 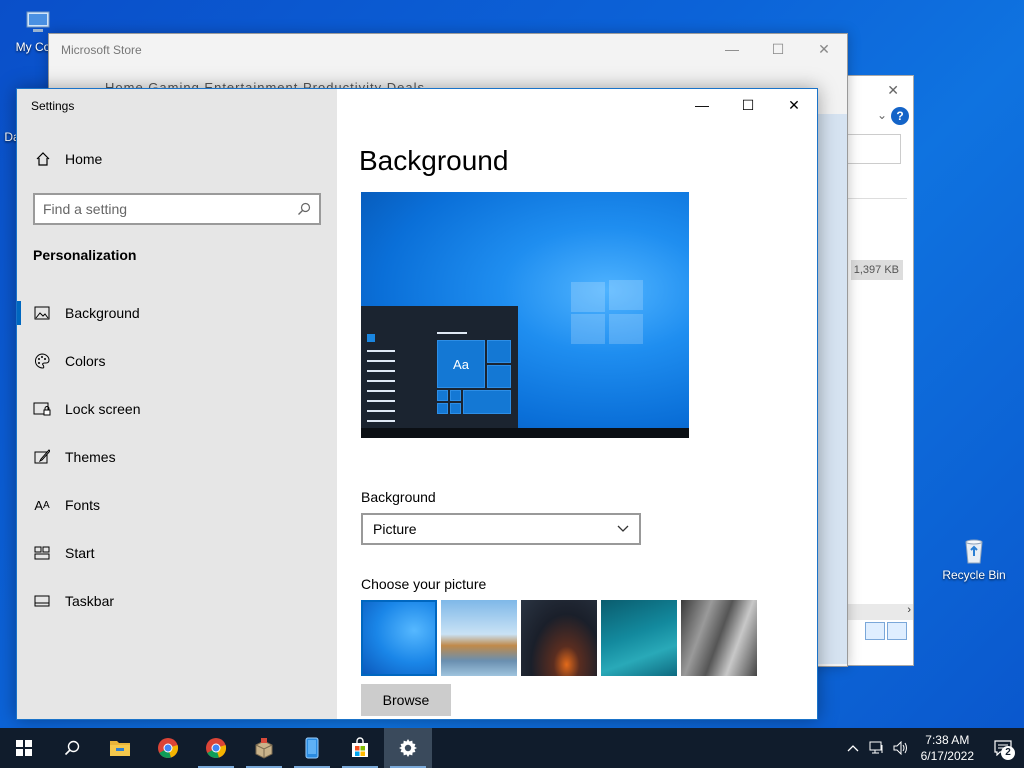 What do you see at coordinates (84, 159) in the screenshot?
I see `home-label: Home` at bounding box center [84, 159].